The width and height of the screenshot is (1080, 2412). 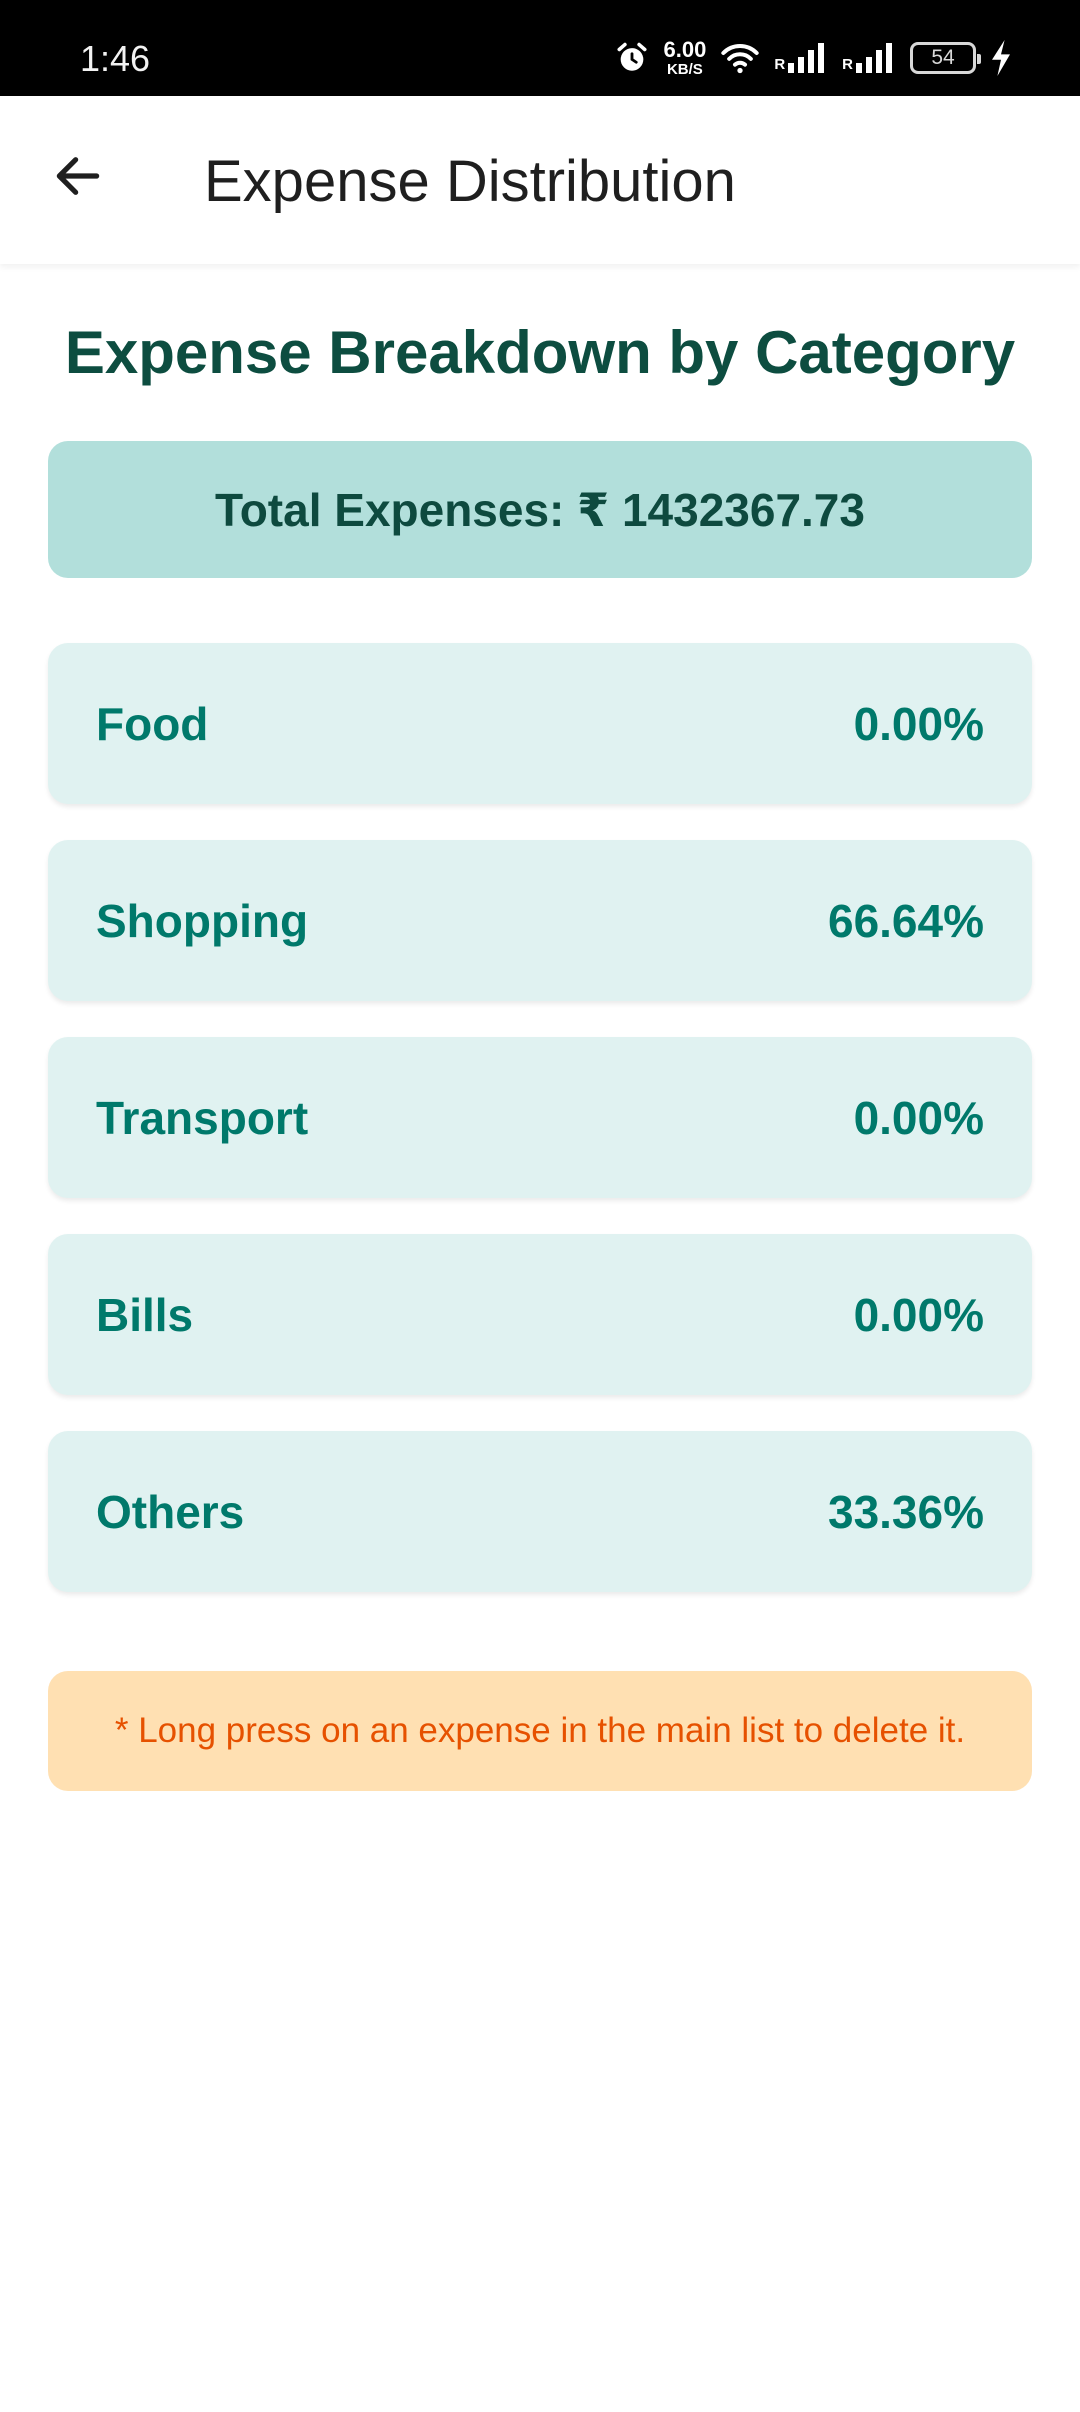 What do you see at coordinates (202, 920) in the screenshot?
I see `category-name: Shopping` at bounding box center [202, 920].